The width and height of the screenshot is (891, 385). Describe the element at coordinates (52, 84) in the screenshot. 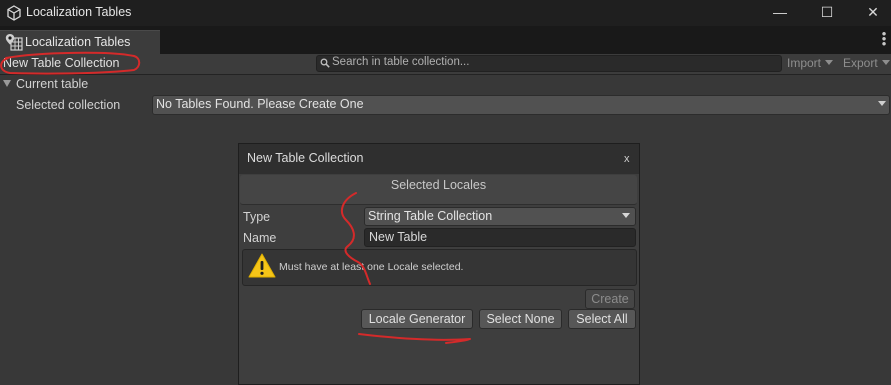

I see `current-table-foldout: Current table` at that location.